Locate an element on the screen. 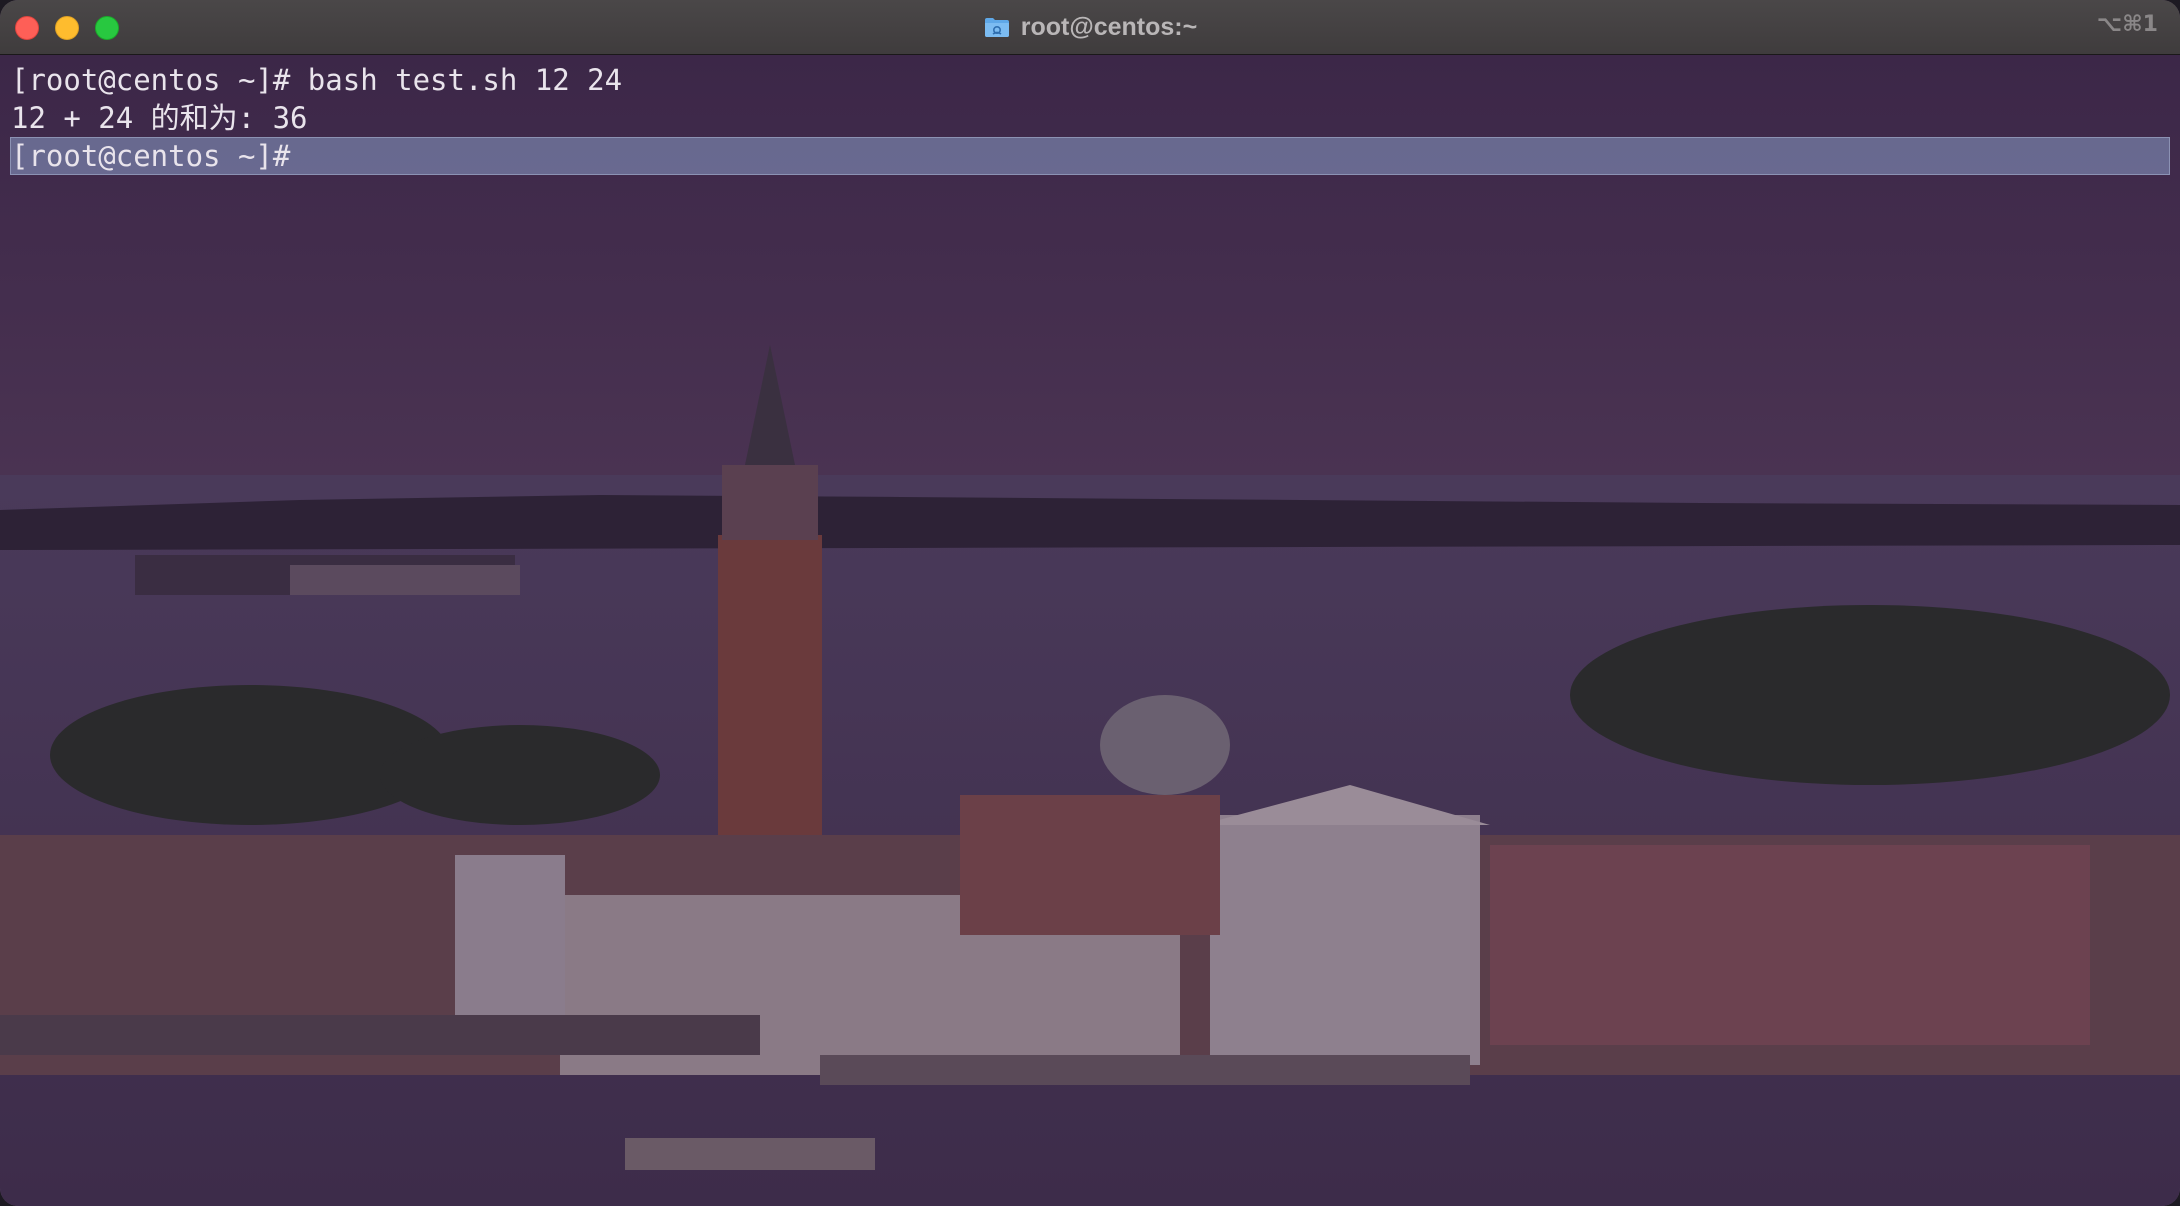  folder-icon is located at coordinates (996, 27).